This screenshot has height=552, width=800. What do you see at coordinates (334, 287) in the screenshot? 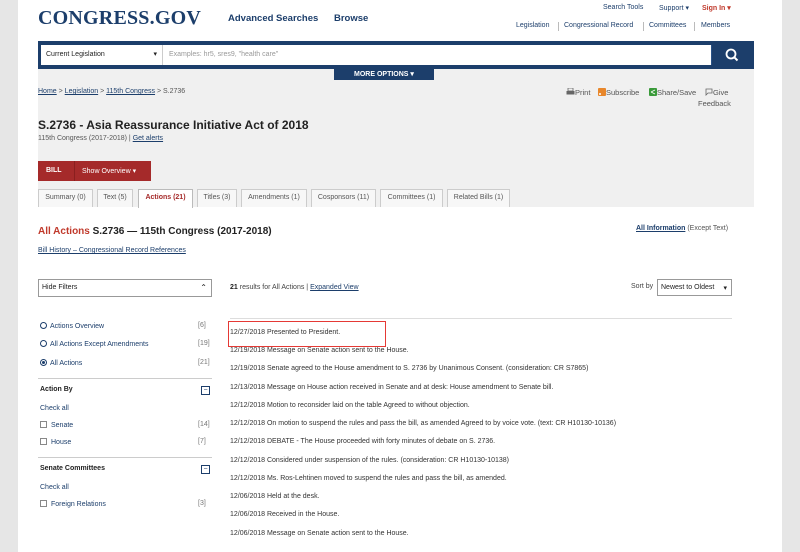
I see `expanded-view-link: Expanded View` at bounding box center [334, 287].